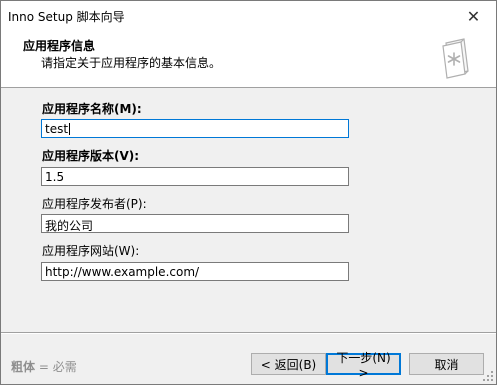 This screenshot has height=385, width=497. I want to click on title-bar: Inno Setup 脚本向导 ✕, so click(248, 16).